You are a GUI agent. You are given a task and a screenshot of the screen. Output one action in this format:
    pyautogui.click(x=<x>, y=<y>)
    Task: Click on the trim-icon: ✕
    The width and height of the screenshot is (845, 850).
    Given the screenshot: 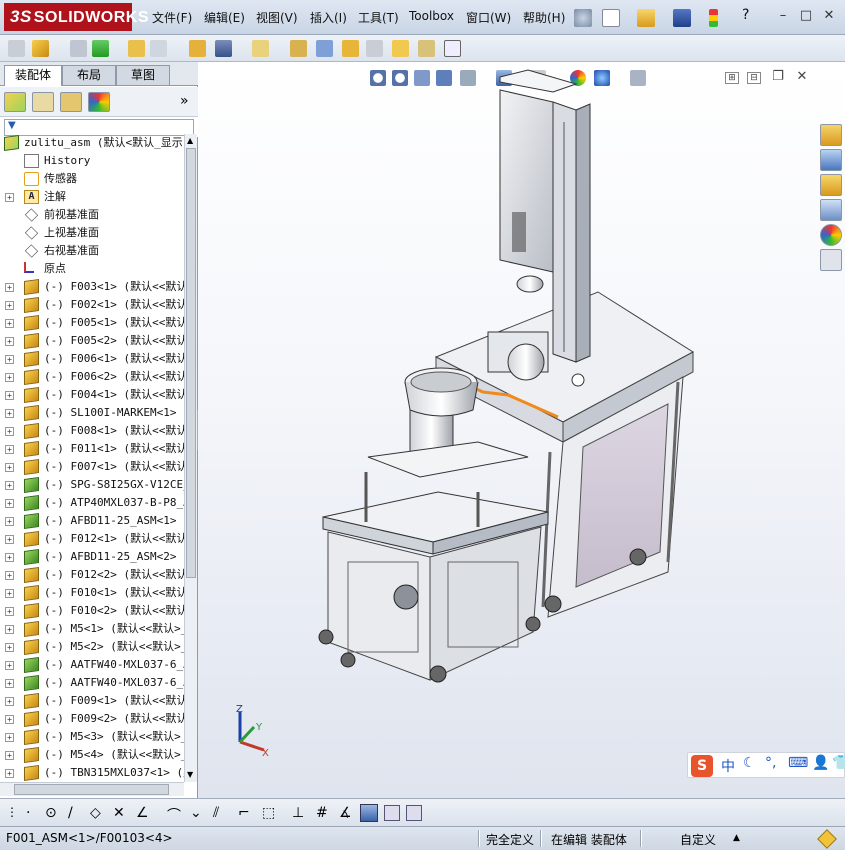 What is the action you would take?
    pyautogui.click(x=121, y=813)
    